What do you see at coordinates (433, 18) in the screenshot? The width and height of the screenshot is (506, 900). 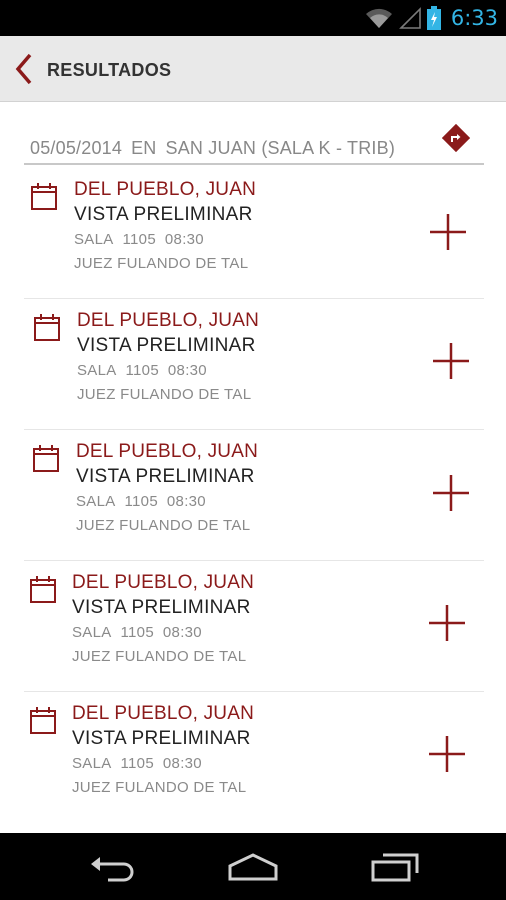 I see `battery-charging-icon` at bounding box center [433, 18].